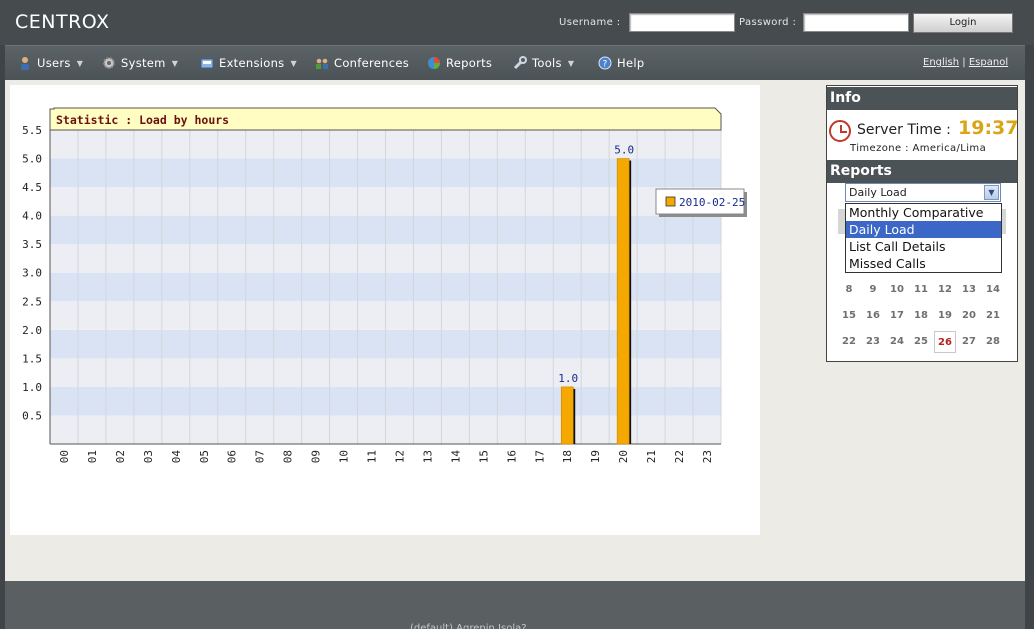 The width and height of the screenshot is (1034, 629). What do you see at coordinates (945, 316) in the screenshot?
I see `calendar-day: 19` at bounding box center [945, 316].